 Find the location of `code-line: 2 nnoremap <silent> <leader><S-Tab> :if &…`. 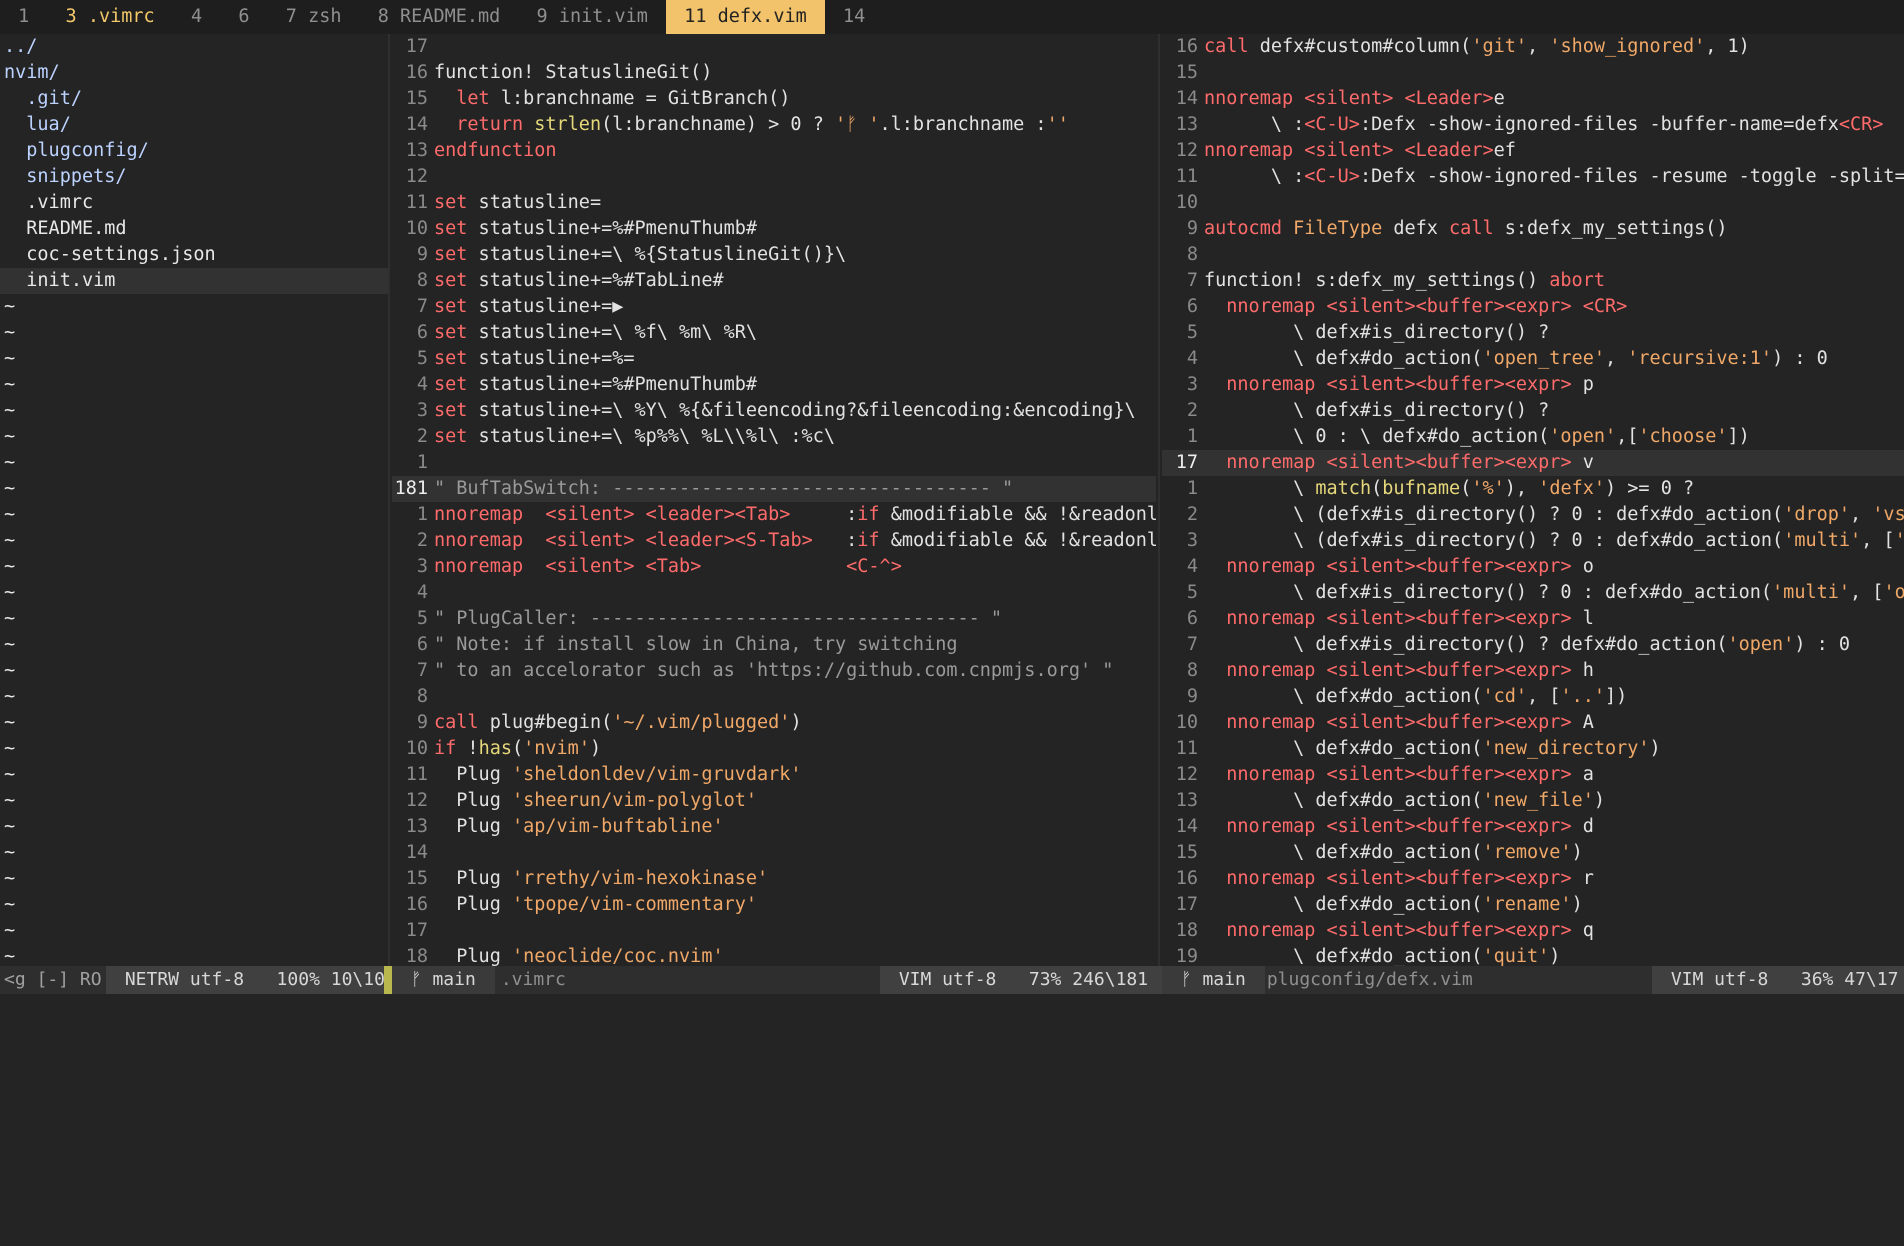

code-line: 2 nnoremap <silent> <leader><S-Tab> :if &… is located at coordinates (774, 541).